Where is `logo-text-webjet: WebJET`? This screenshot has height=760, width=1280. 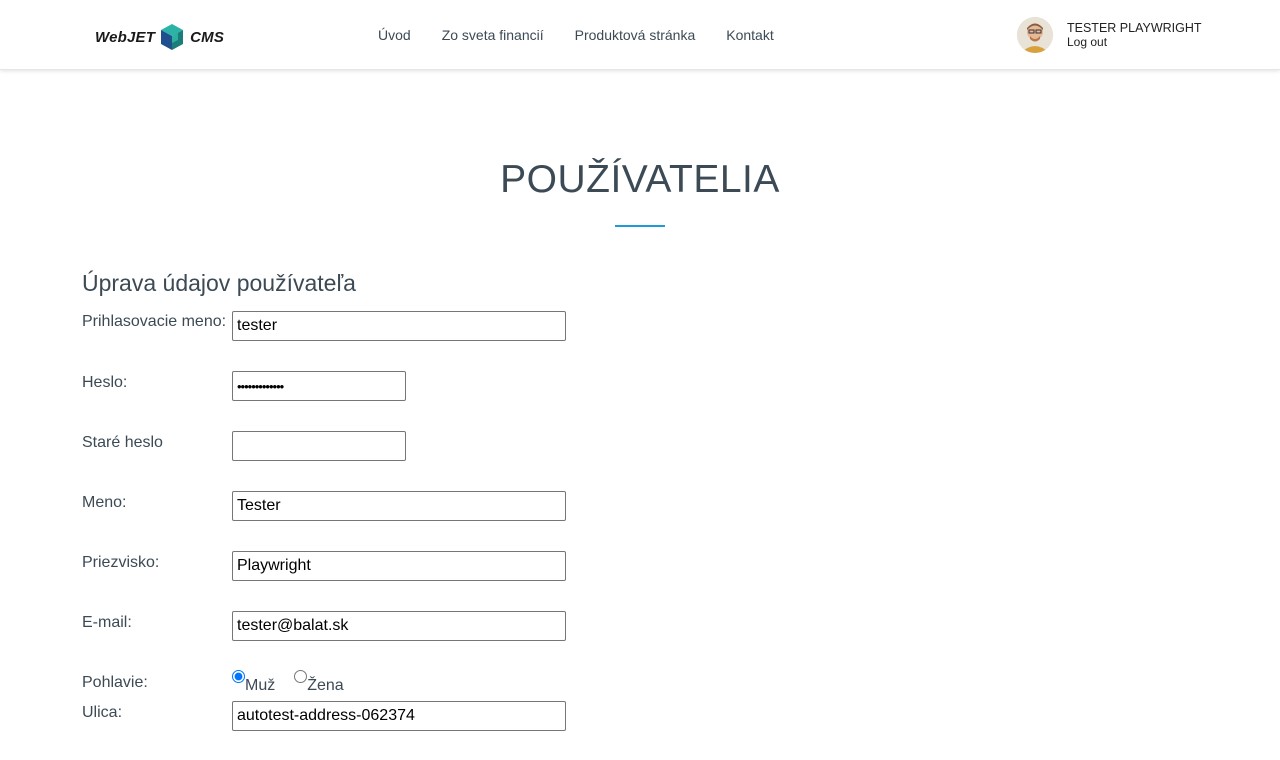 logo-text-webjet: WebJET is located at coordinates (125, 37).